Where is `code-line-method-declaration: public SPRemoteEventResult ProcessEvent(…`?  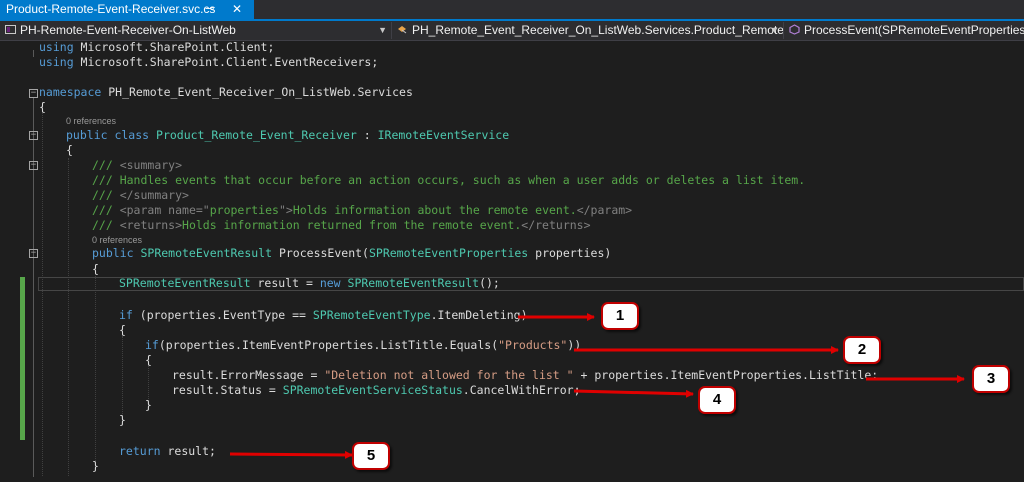
code-line-method-declaration: public SPRemoteEventResult ProcessEvent(… is located at coordinates (352, 253).